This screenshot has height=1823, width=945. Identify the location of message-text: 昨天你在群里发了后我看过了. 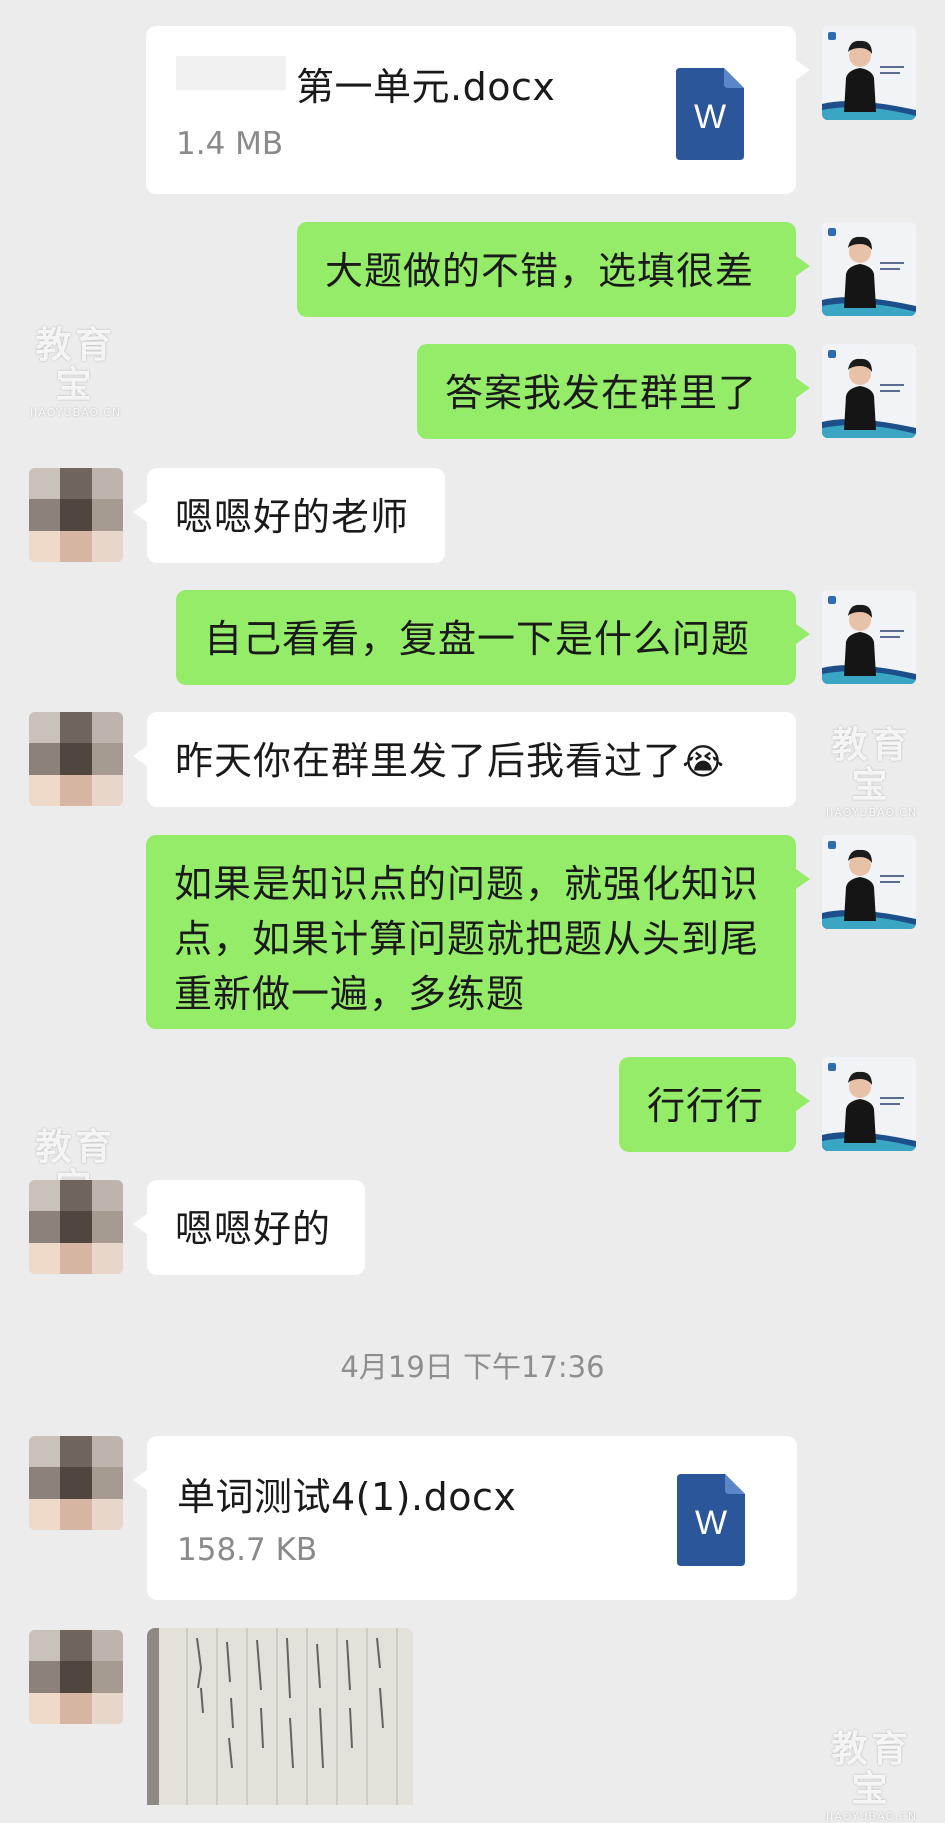
(429, 761).